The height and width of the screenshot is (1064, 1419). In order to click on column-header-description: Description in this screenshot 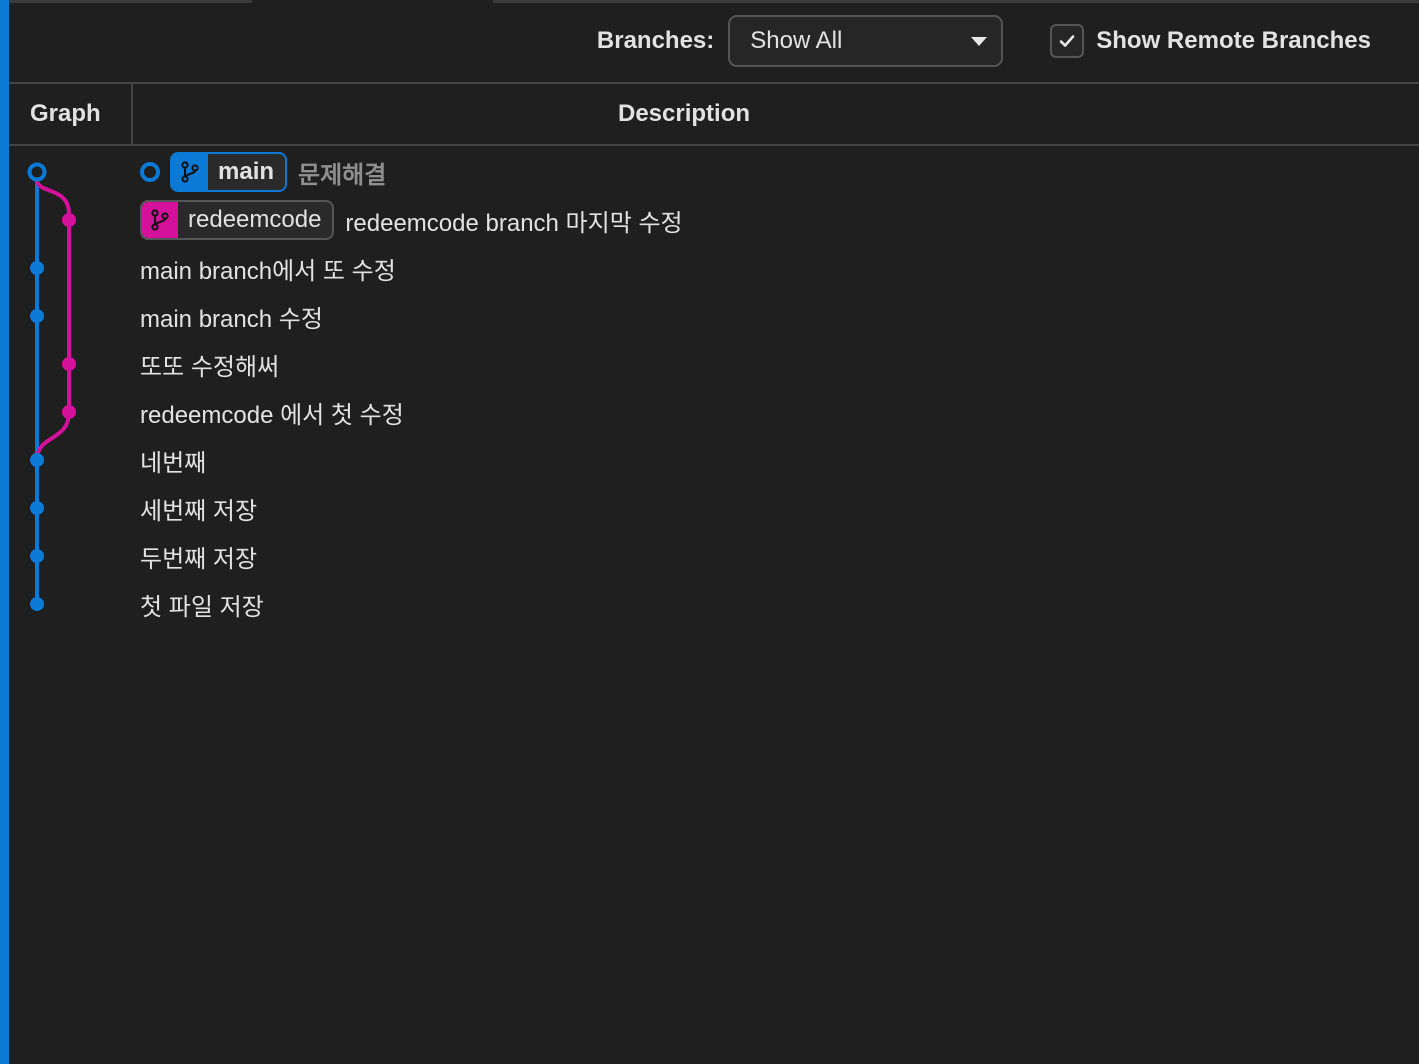, I will do `click(776, 114)`.